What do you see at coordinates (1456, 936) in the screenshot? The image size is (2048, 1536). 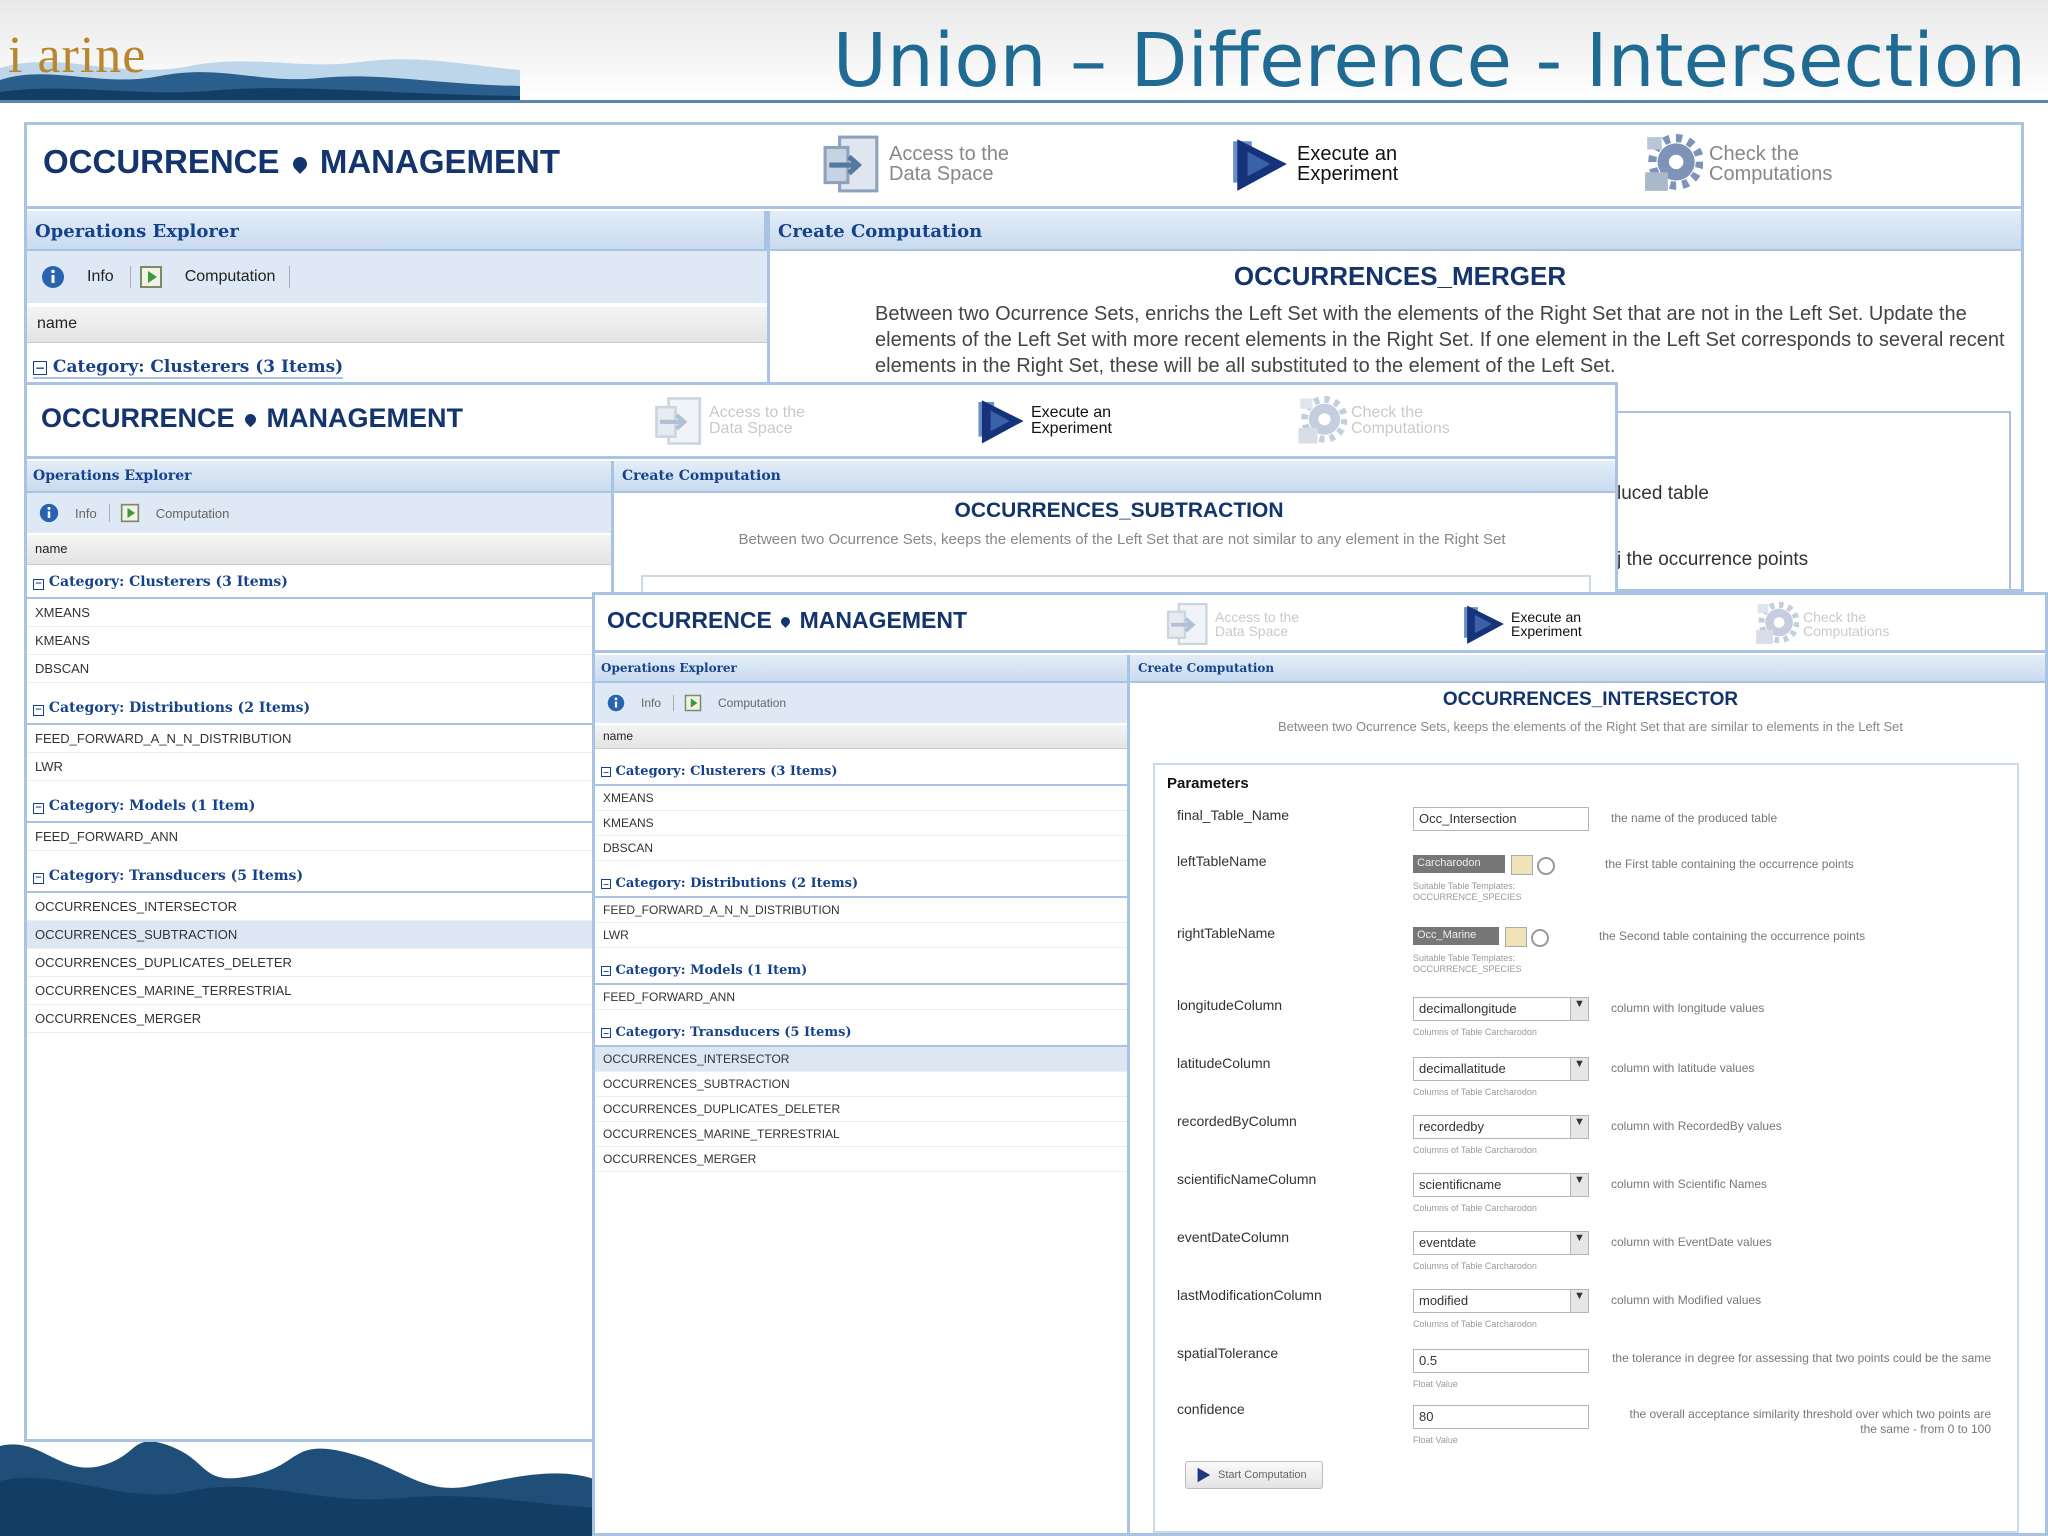 I see `right-table-selection: Occ_Marine` at bounding box center [1456, 936].